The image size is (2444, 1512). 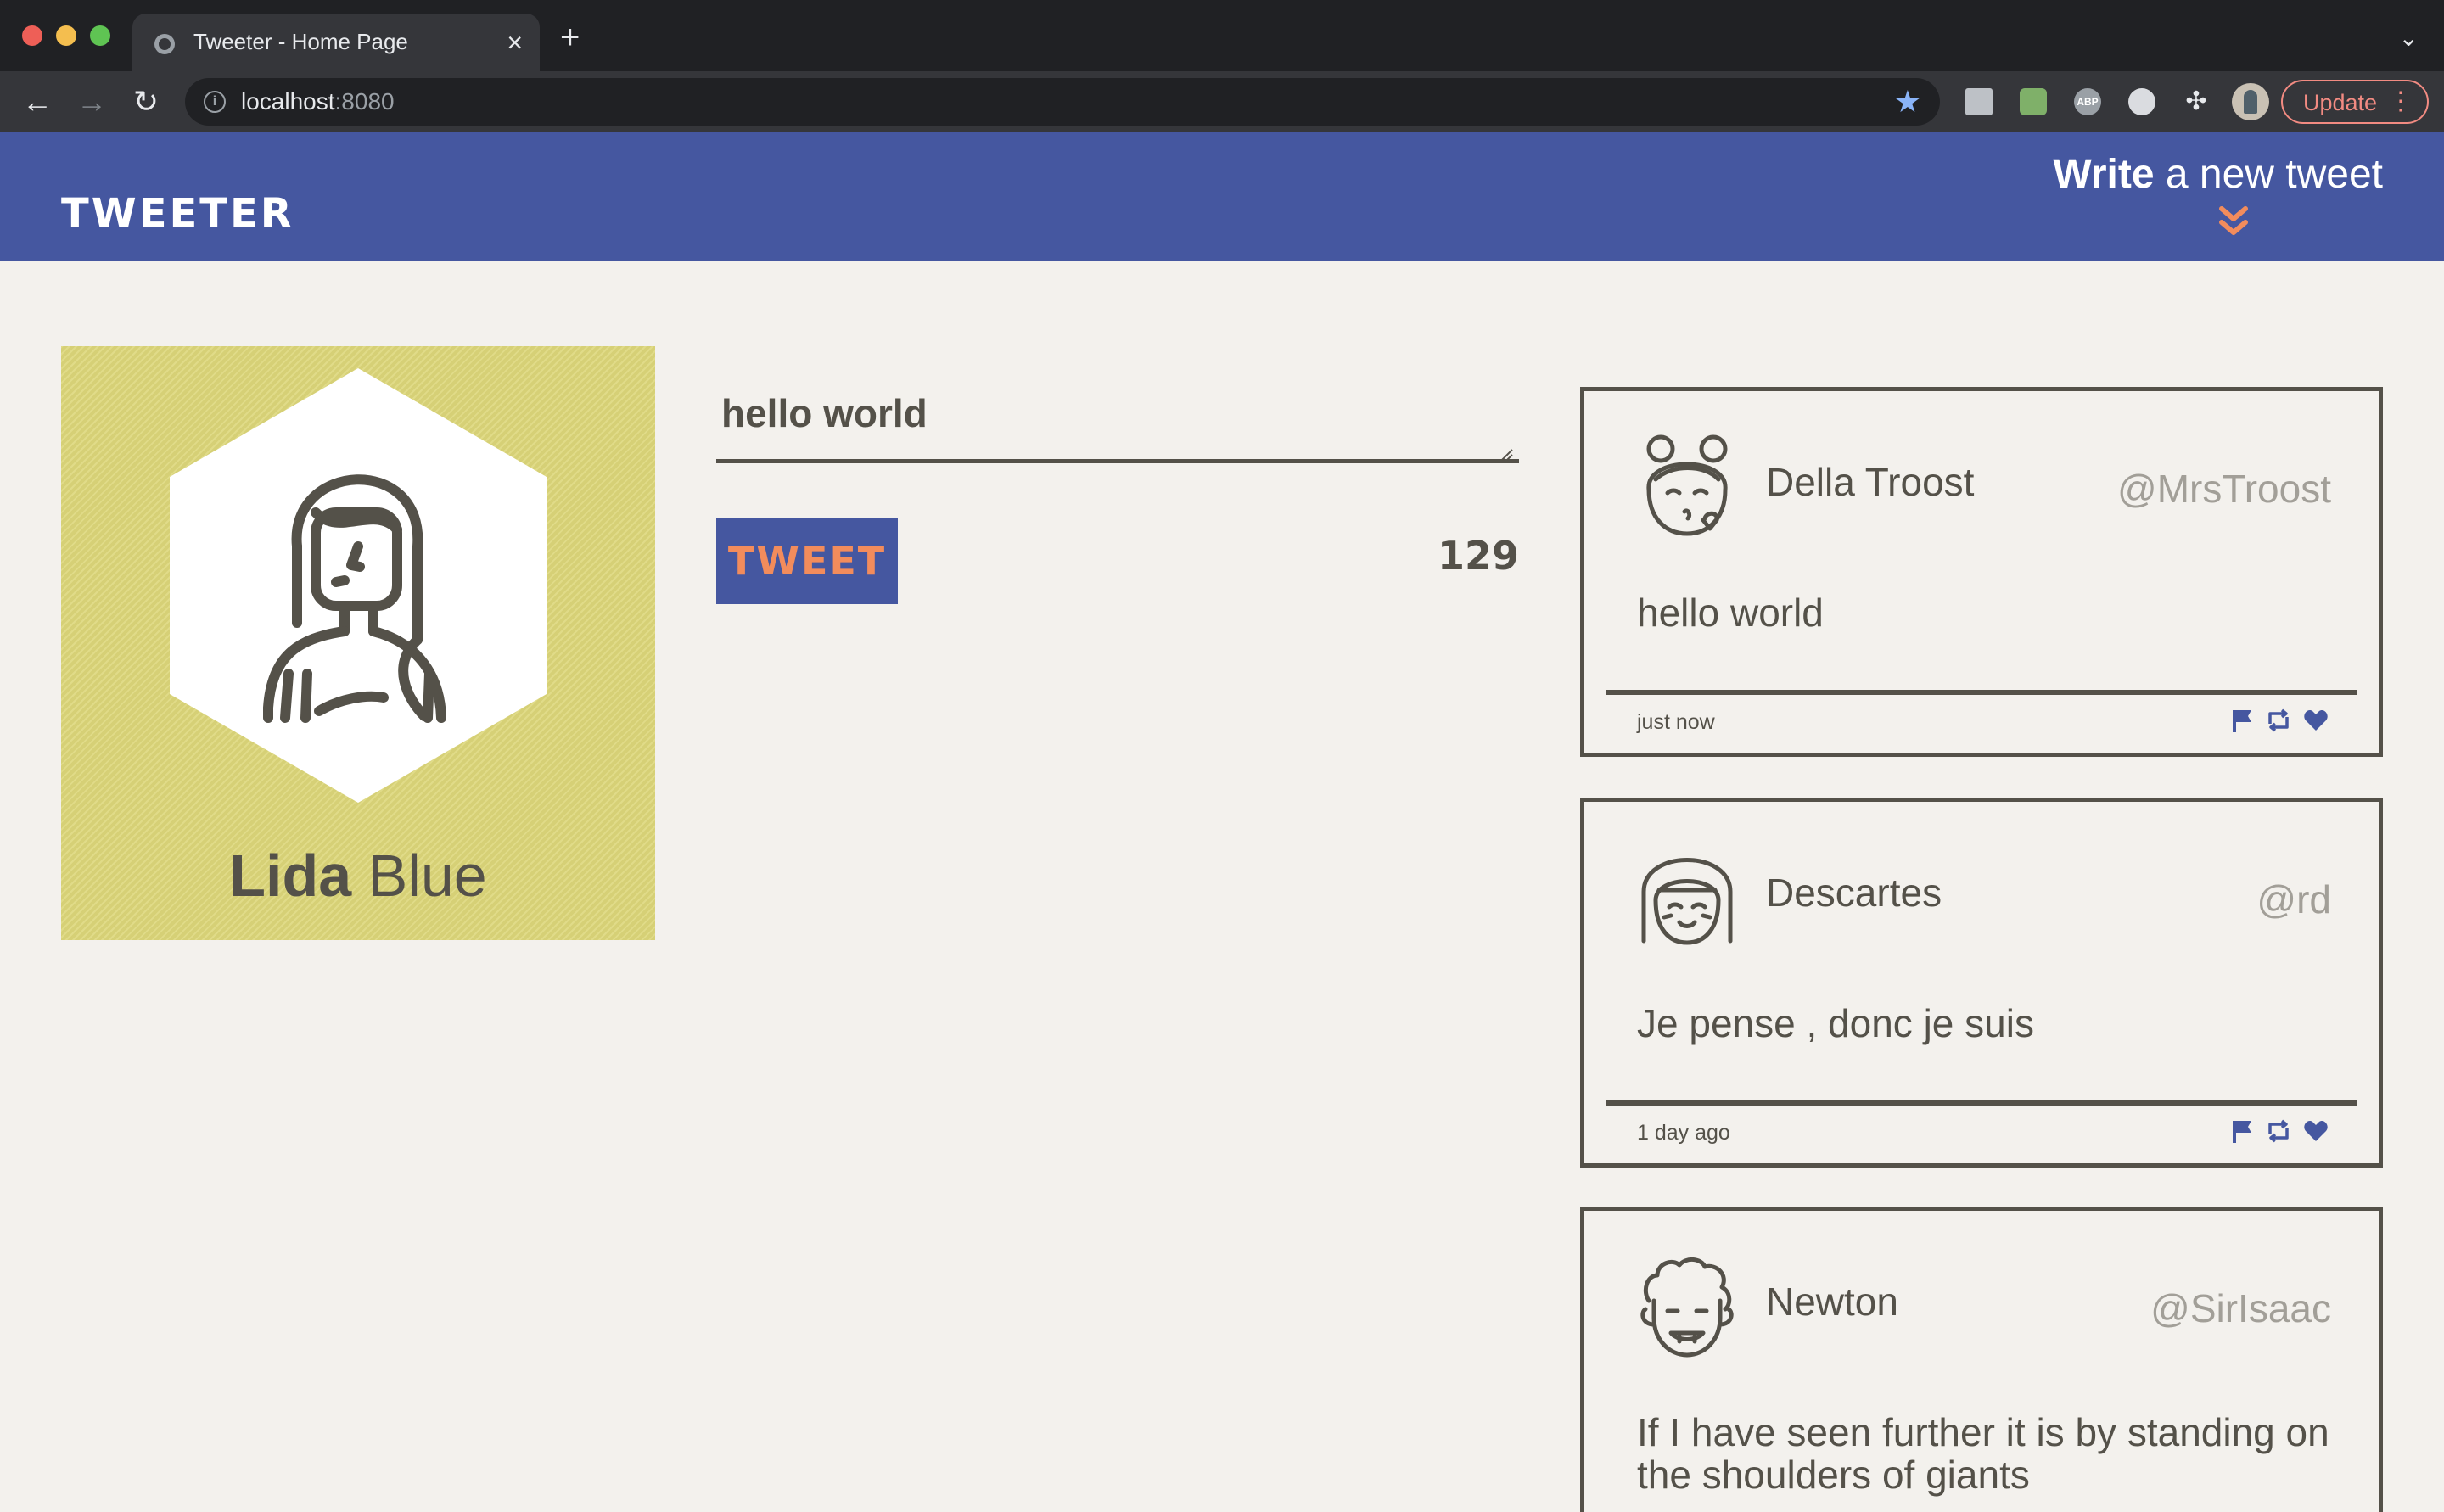 I want to click on double-chevron-down-icon, so click(x=2234, y=222).